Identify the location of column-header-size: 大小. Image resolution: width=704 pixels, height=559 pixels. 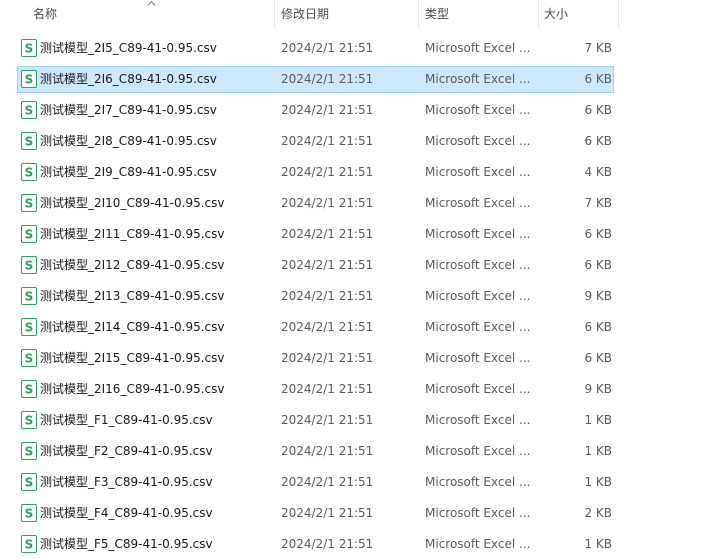
(556, 14).